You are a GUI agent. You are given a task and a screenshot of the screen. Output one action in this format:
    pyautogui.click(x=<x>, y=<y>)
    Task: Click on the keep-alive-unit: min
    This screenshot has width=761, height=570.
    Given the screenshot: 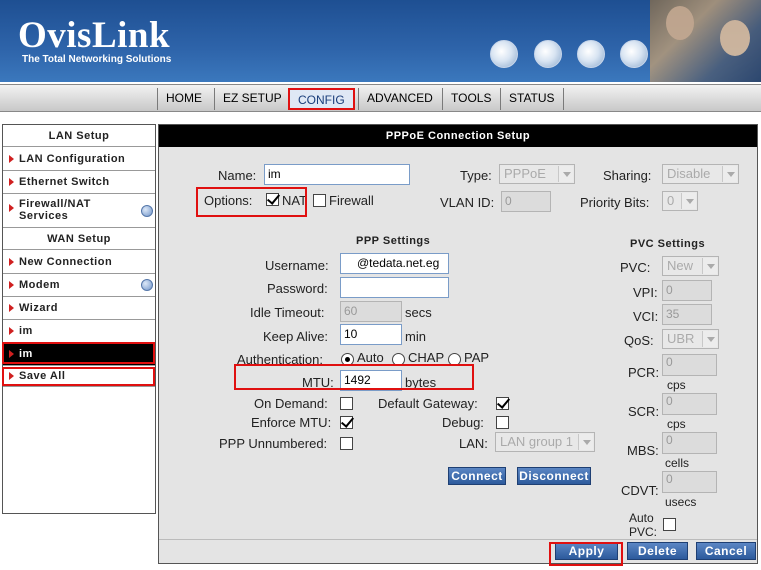 What is the action you would take?
    pyautogui.click(x=415, y=336)
    